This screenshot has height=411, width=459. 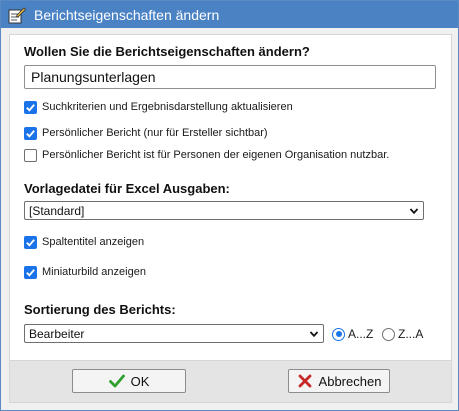 I want to click on radio-unselected, so click(x=388, y=334).